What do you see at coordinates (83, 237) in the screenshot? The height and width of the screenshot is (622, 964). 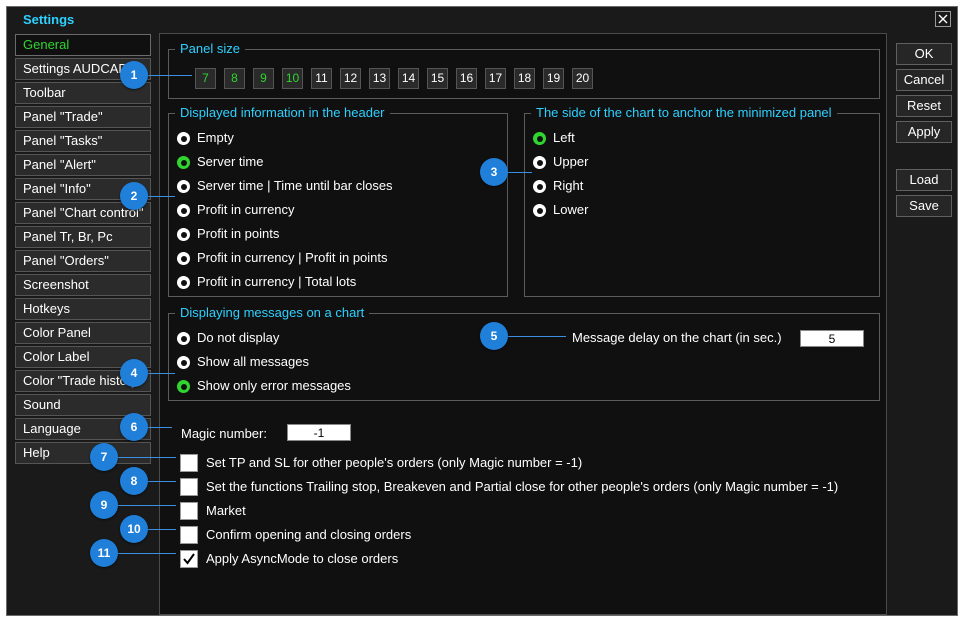 I see `sidebar-item-panel-tr-br-pc: Panel Tr, Br, Pc` at bounding box center [83, 237].